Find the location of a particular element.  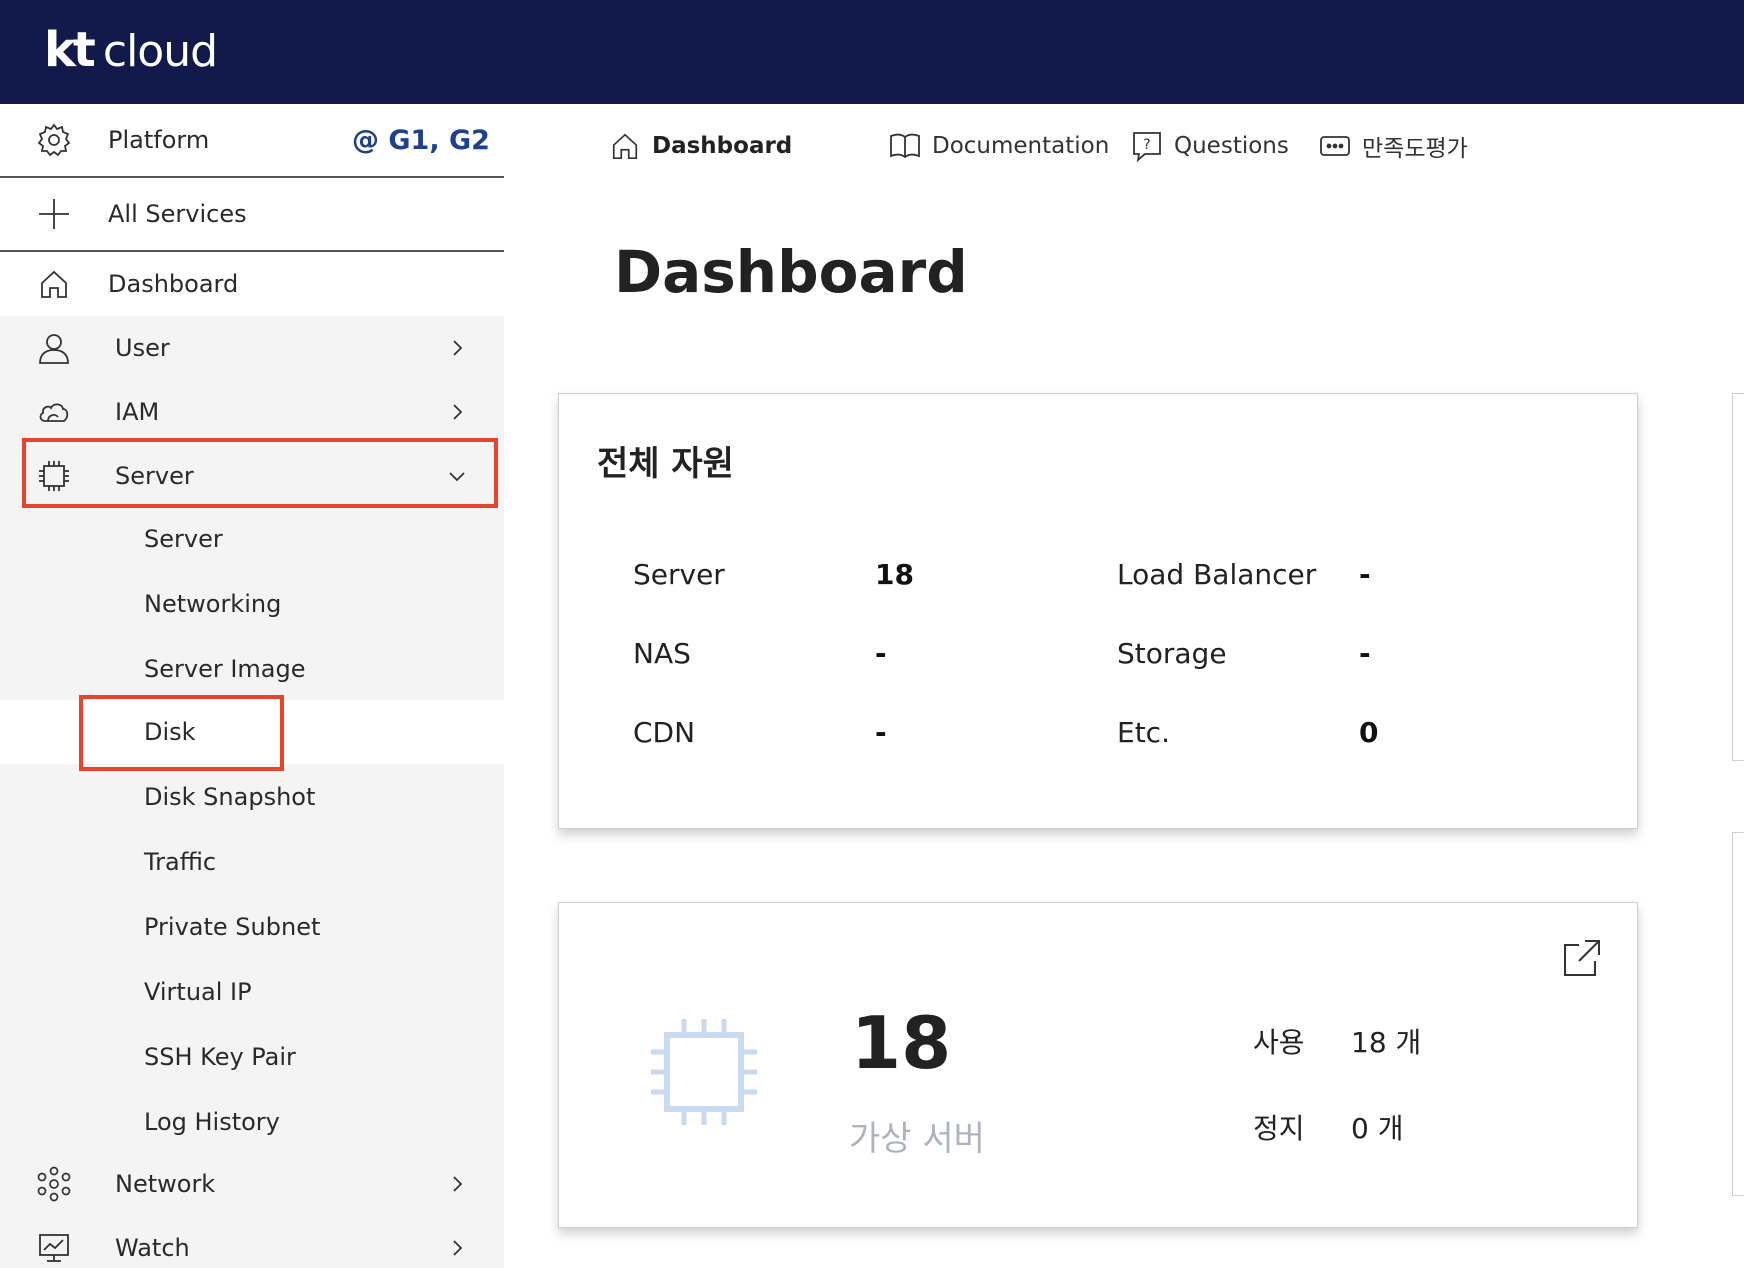

sidebar-subitem-disk-snapshot: Disk Snapshot is located at coordinates (252, 797).